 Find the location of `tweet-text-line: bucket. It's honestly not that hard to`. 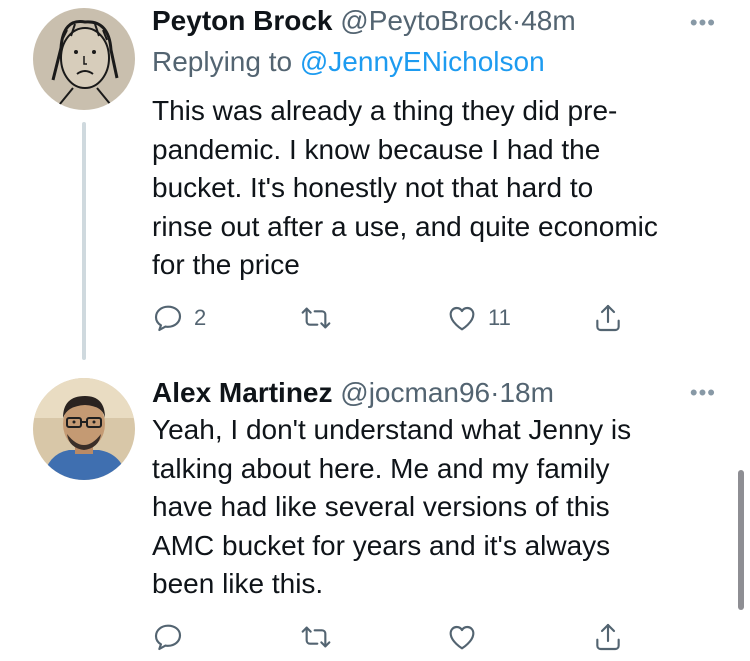

tweet-text-line: bucket. It's honestly not that hard to is located at coordinates (373, 187).